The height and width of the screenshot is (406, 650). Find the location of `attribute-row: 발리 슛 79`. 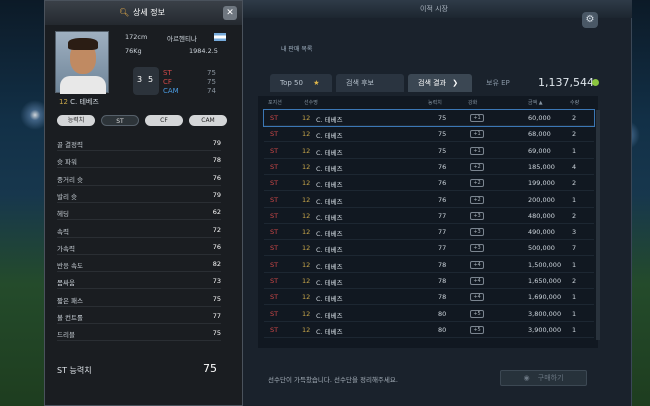

attribute-row: 발리 슛 79 is located at coordinates (139, 195).